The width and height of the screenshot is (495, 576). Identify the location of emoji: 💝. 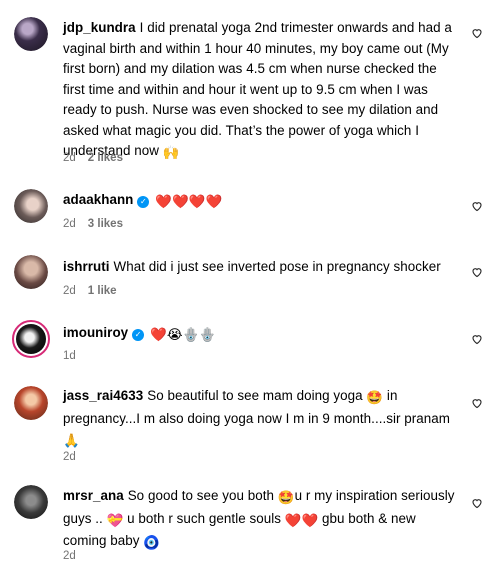
(115, 520).